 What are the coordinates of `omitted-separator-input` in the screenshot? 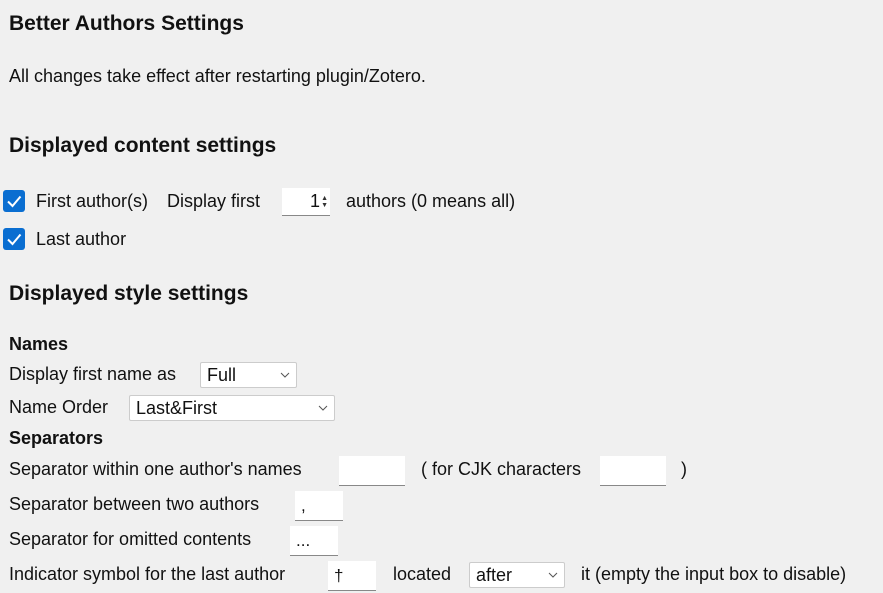 It's located at (314, 541).